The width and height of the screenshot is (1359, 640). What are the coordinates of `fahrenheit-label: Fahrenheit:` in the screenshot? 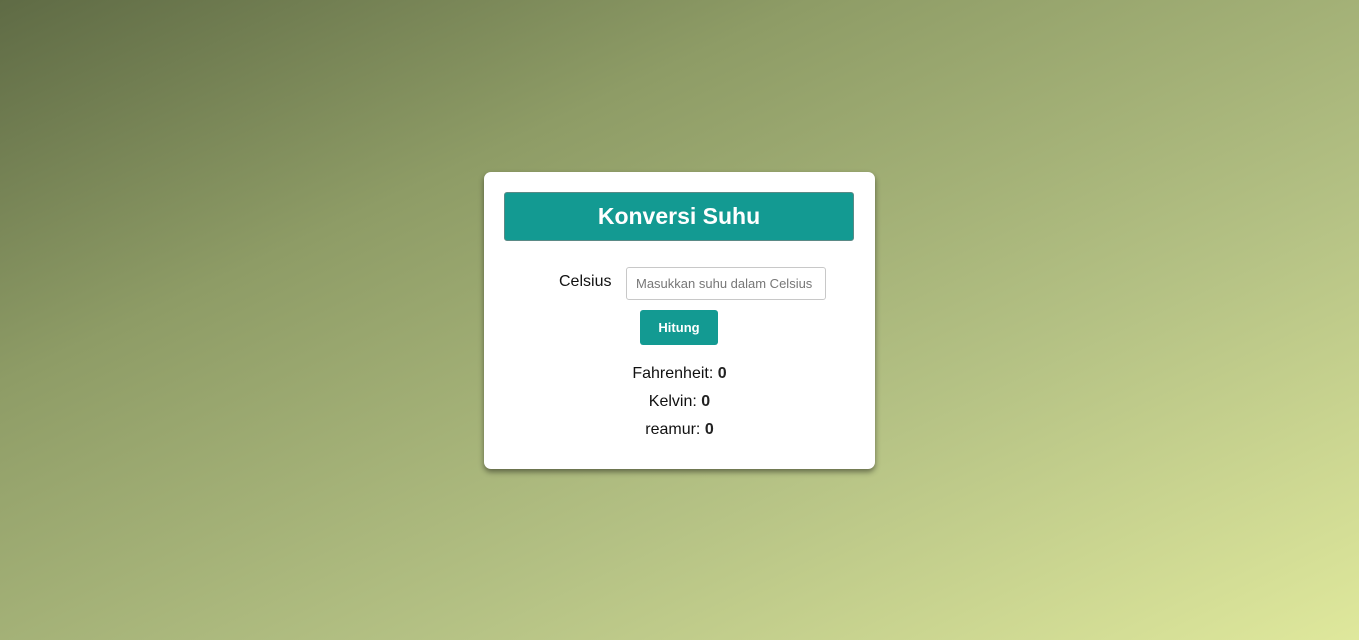 It's located at (673, 373).